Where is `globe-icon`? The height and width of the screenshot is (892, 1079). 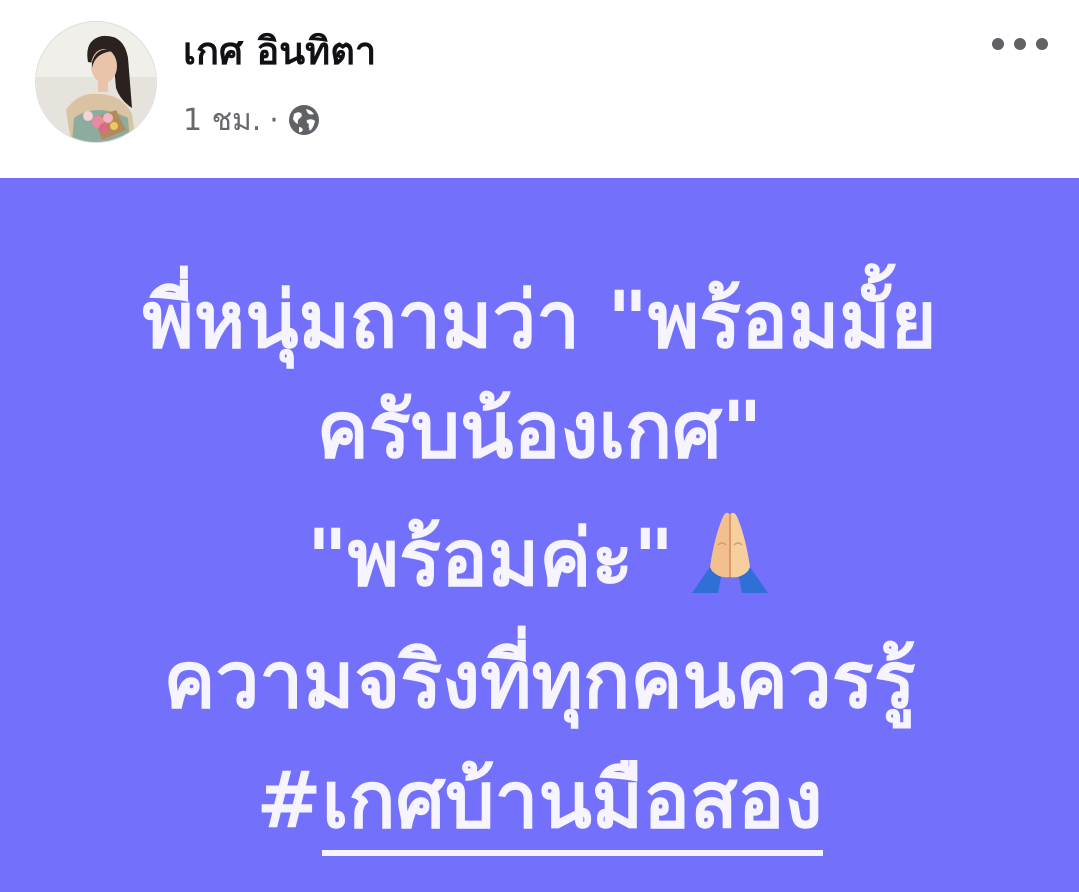
globe-icon is located at coordinates (304, 120).